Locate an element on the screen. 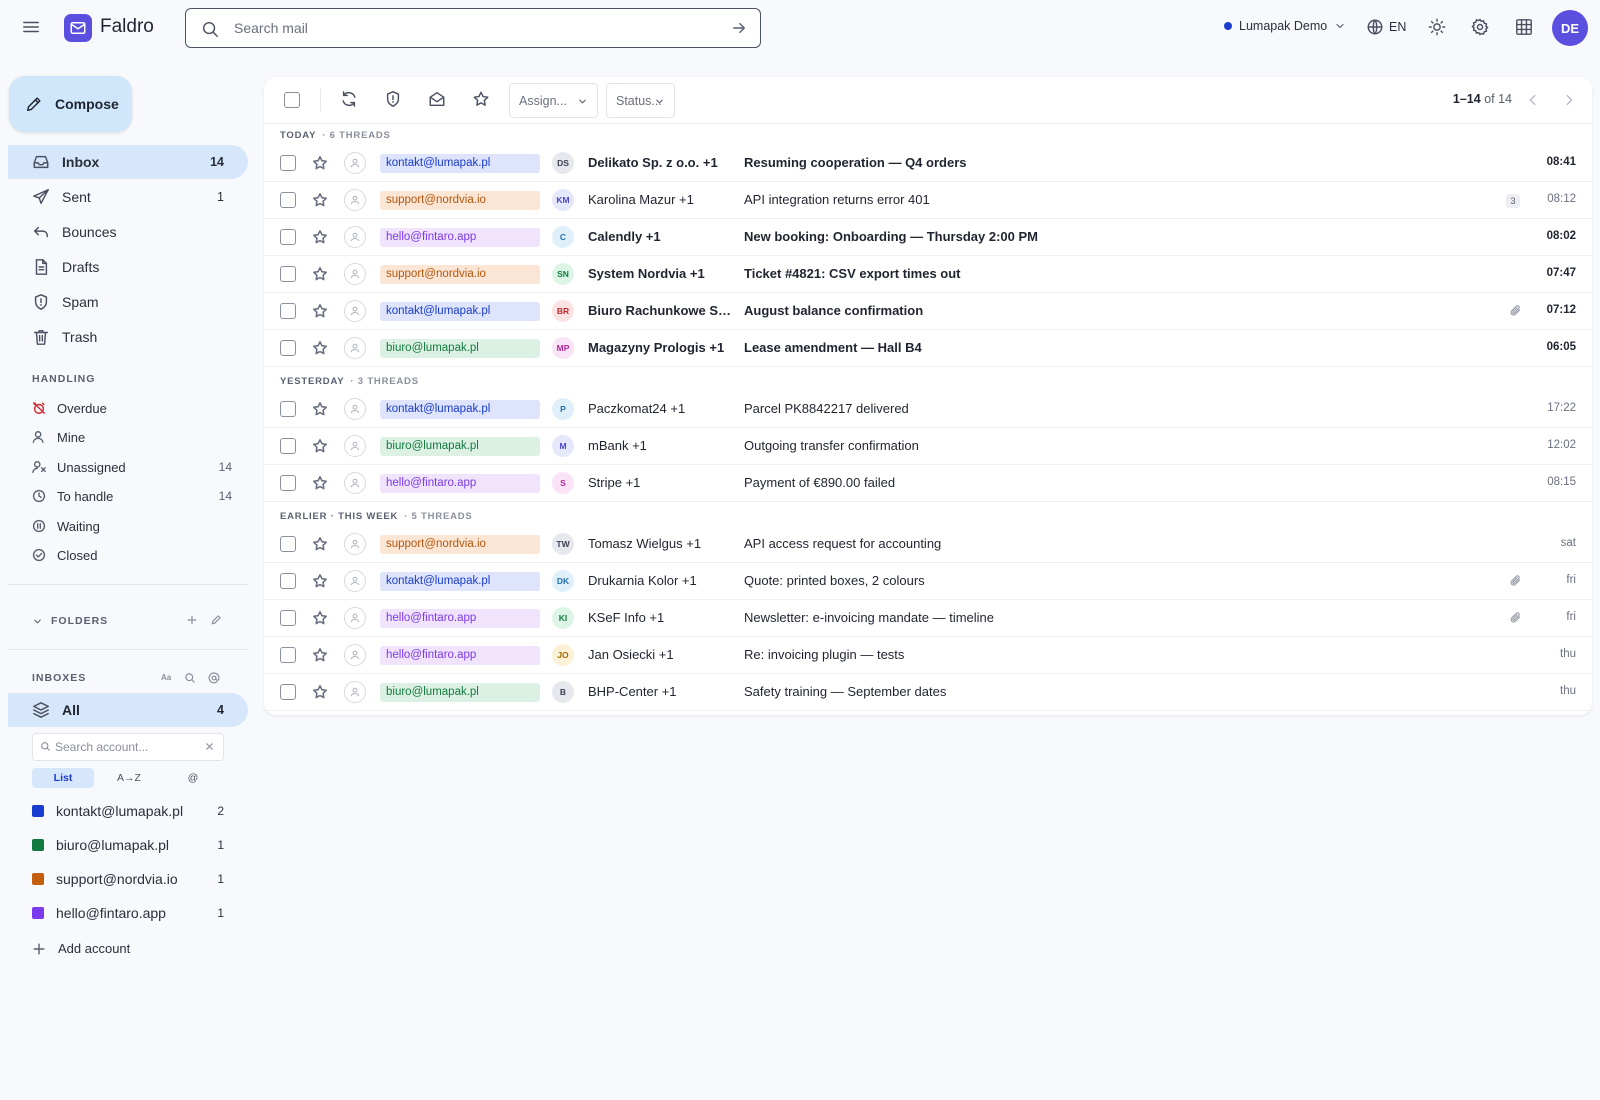  nav-bounces: Bounces is located at coordinates (128, 232).